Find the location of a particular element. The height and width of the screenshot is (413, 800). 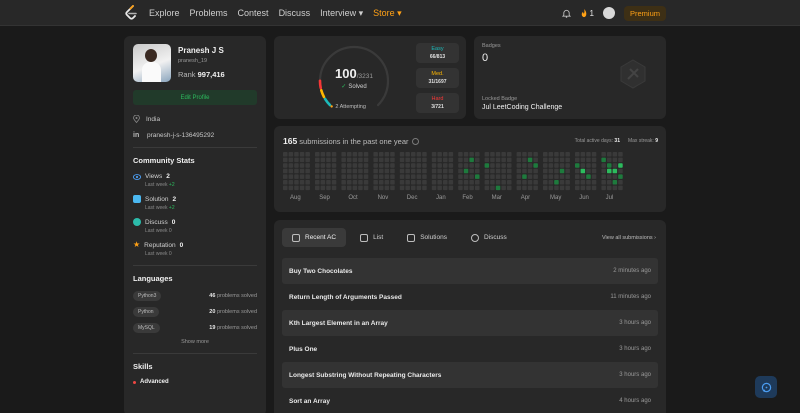

tab-solutions: Solutions is located at coordinates (427, 237).